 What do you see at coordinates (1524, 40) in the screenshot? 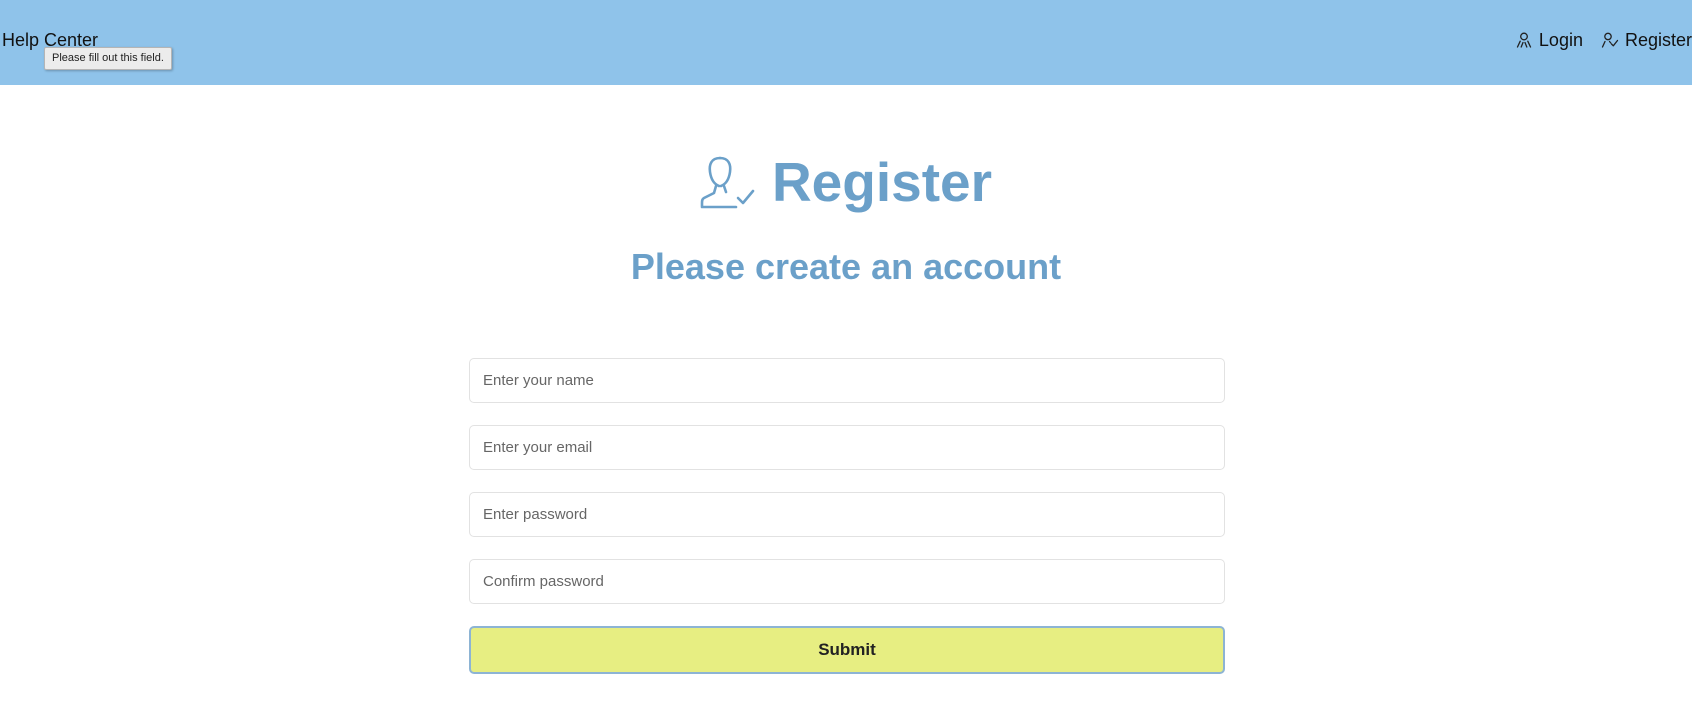
I see `login-user-icon` at bounding box center [1524, 40].